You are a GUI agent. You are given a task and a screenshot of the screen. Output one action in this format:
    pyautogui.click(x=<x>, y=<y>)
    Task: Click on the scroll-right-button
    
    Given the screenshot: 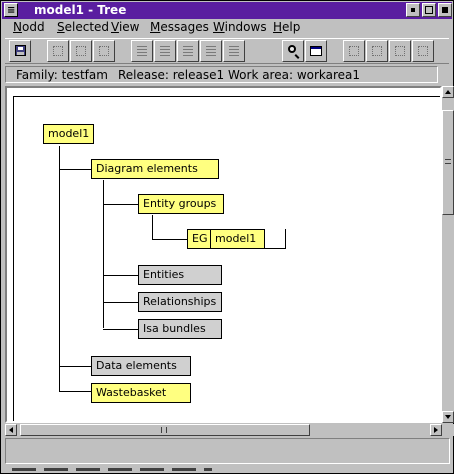 What is the action you would take?
    pyautogui.click(x=436, y=430)
    